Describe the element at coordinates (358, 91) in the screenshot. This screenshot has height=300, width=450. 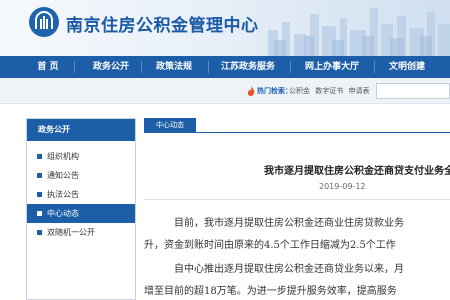
I see `hot-word-link: 申请表` at that location.